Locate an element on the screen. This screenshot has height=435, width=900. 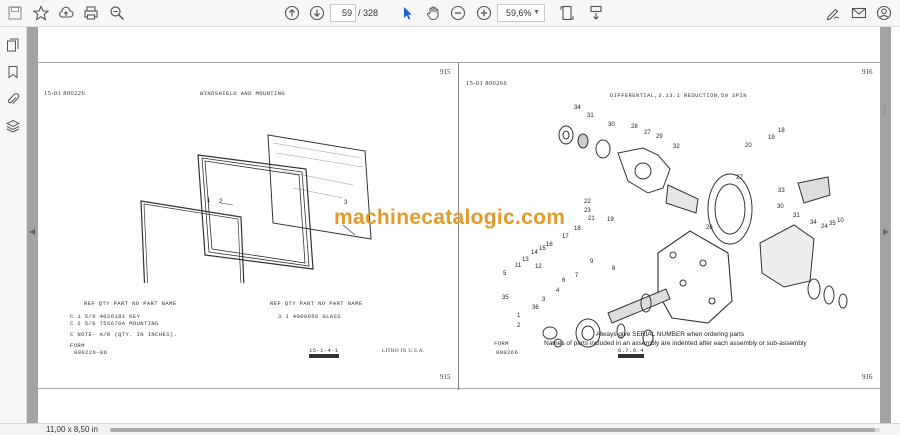
diff-callout-28: 28 is located at coordinates (634, 127).